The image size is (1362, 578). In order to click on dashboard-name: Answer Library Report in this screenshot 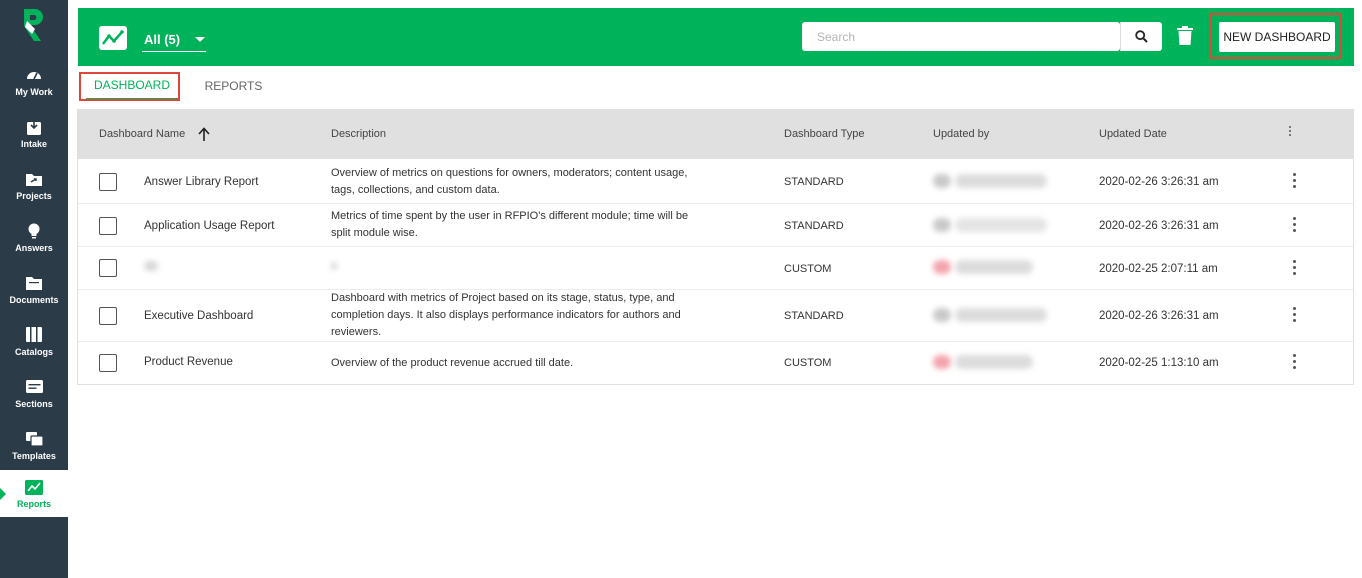, I will do `click(201, 182)`.